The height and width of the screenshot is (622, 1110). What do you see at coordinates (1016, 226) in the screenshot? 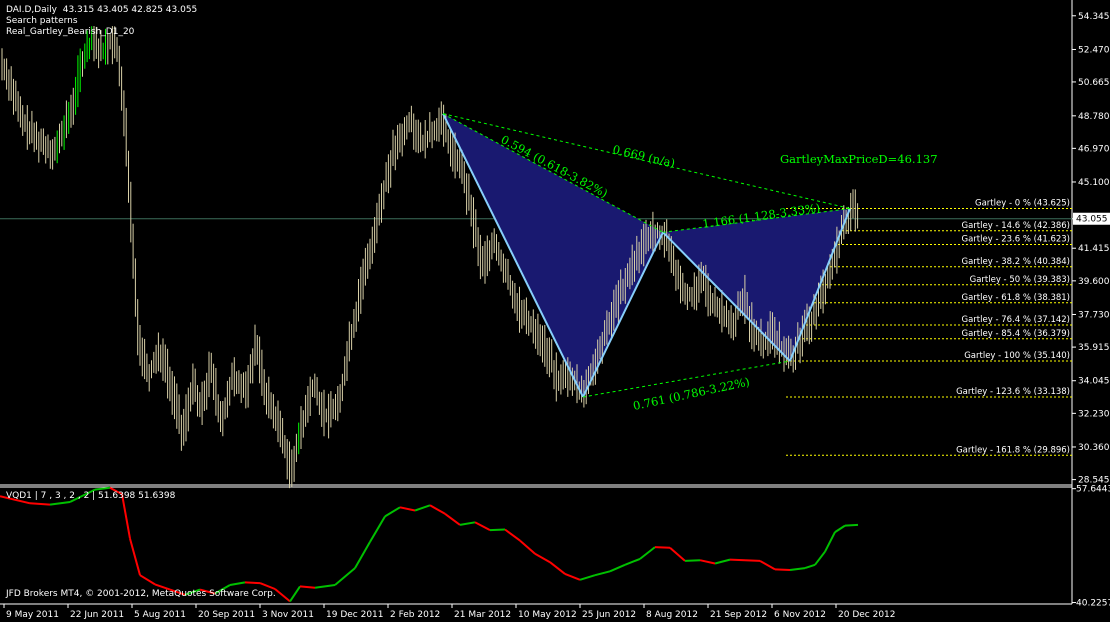
I see `fib-level-label: Gartley - 14.6 % (42.386)` at bounding box center [1016, 226].